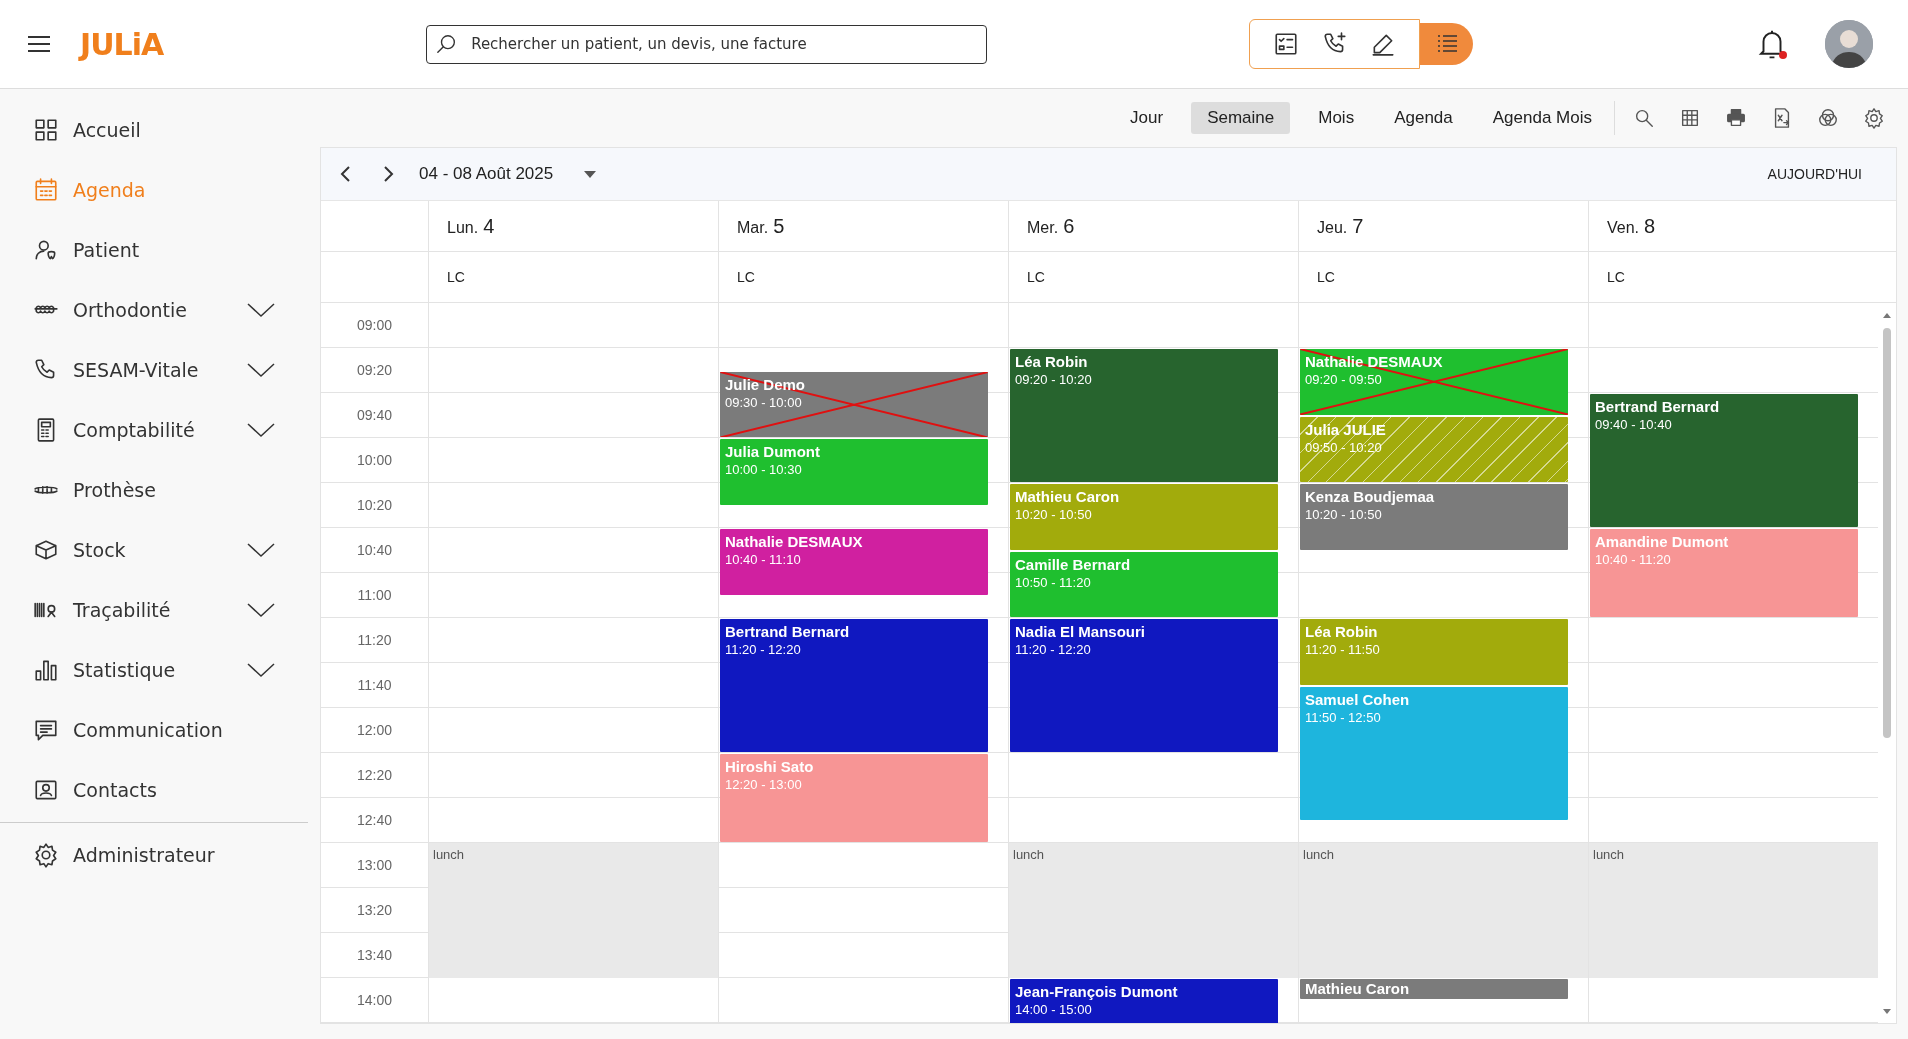 The image size is (1908, 1039). What do you see at coordinates (1051, 226) in the screenshot?
I see `day-header: Mer. 6` at bounding box center [1051, 226].